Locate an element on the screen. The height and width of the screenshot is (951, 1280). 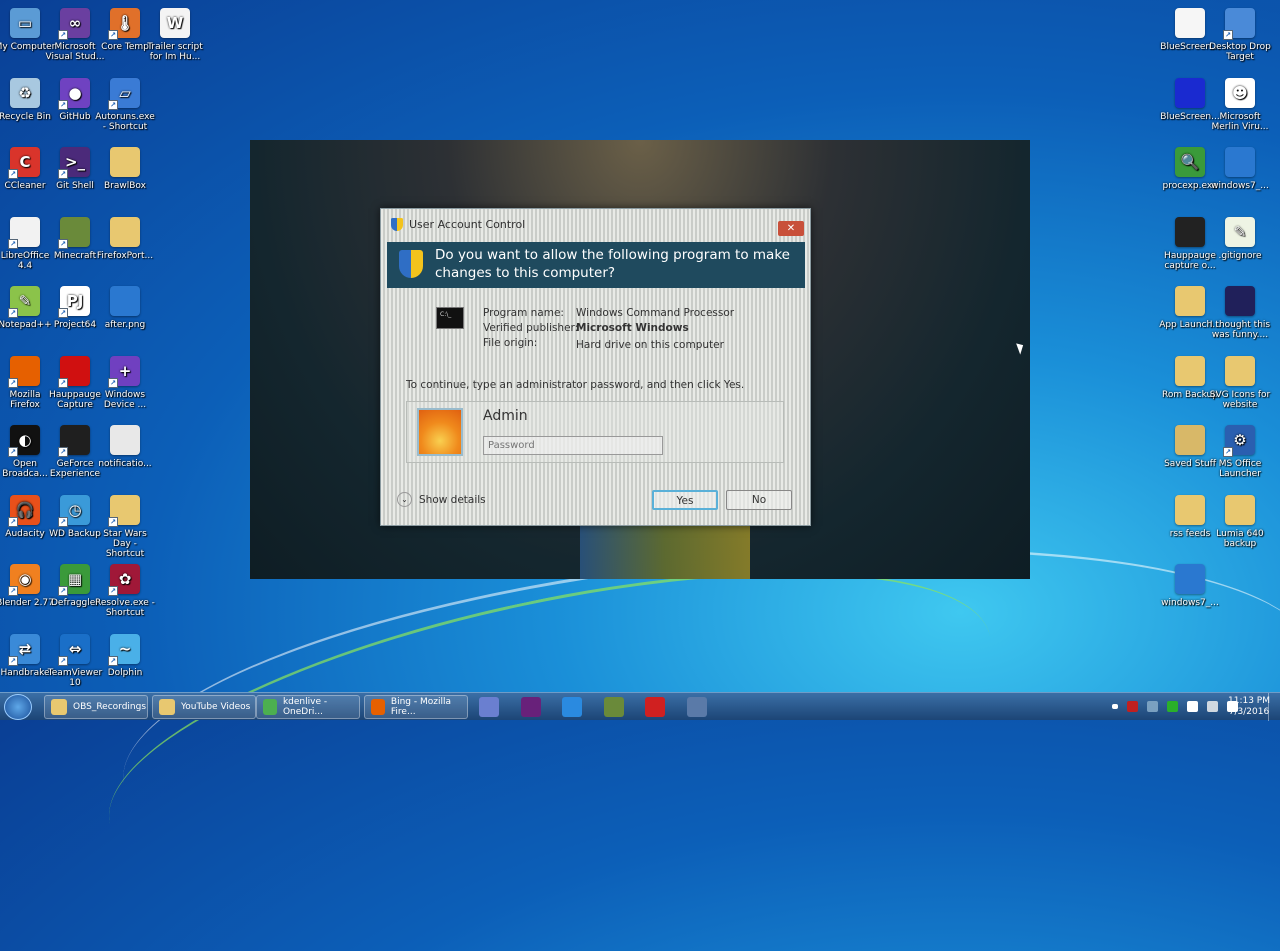
show-hidden-icons-icon is located at coordinates (1115, 706).